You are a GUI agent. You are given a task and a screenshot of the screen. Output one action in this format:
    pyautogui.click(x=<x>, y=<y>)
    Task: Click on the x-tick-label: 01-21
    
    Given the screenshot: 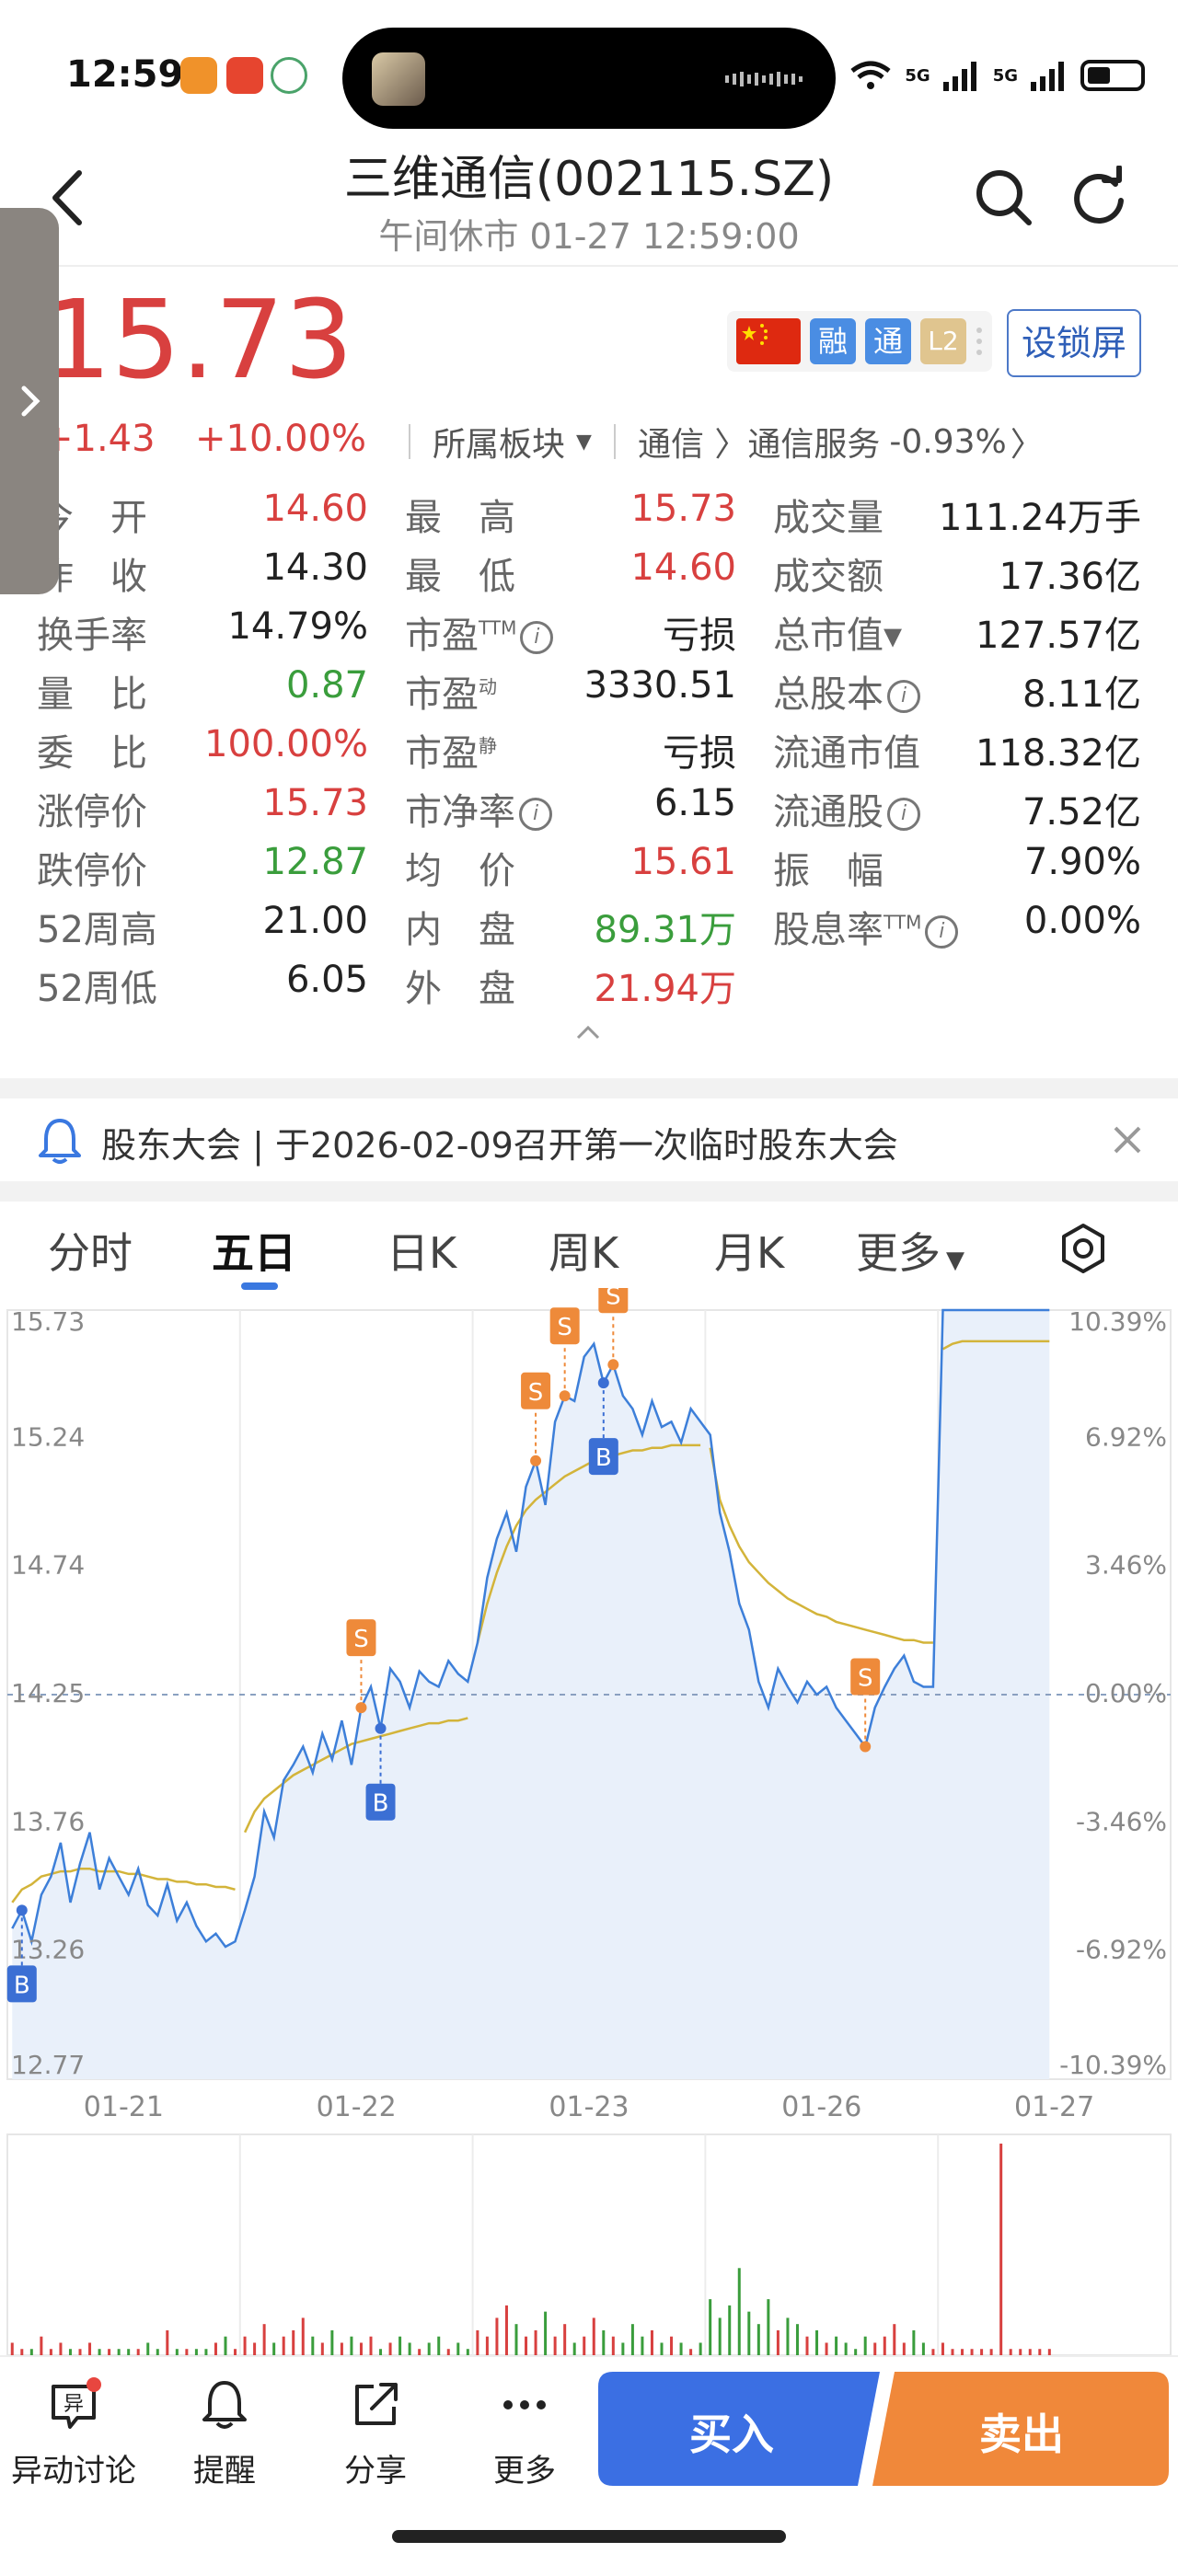 What is the action you would take?
    pyautogui.click(x=124, y=2107)
    